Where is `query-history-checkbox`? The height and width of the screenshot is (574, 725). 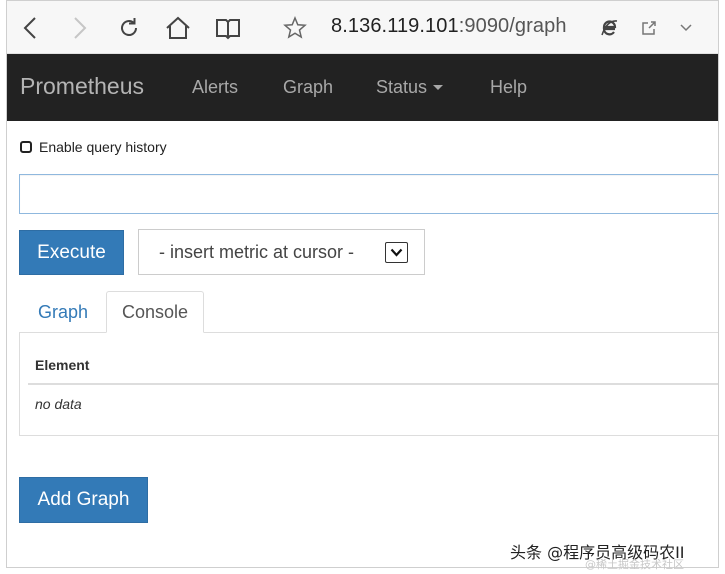 query-history-checkbox is located at coordinates (26, 147).